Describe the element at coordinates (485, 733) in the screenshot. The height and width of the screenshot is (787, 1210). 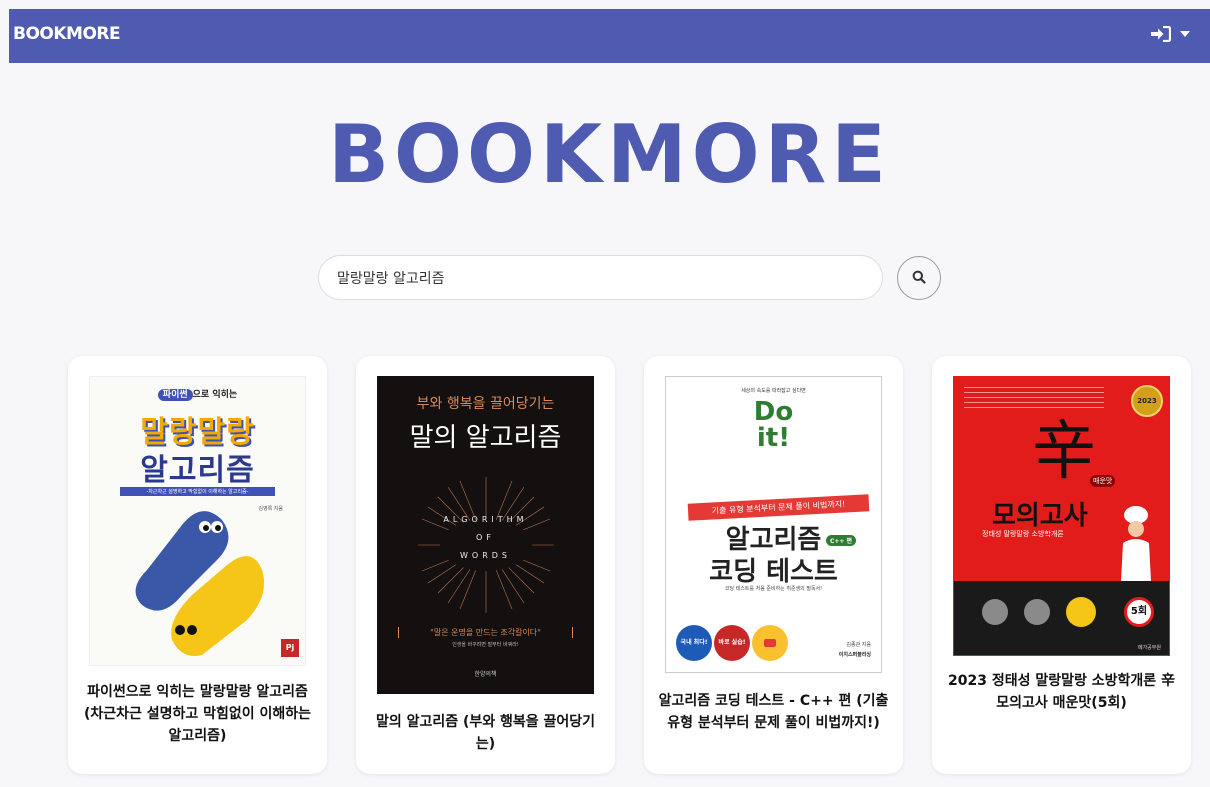
I see `book-title: 말의 알고리즘 (부와 행복을 끌어당기는)` at that location.